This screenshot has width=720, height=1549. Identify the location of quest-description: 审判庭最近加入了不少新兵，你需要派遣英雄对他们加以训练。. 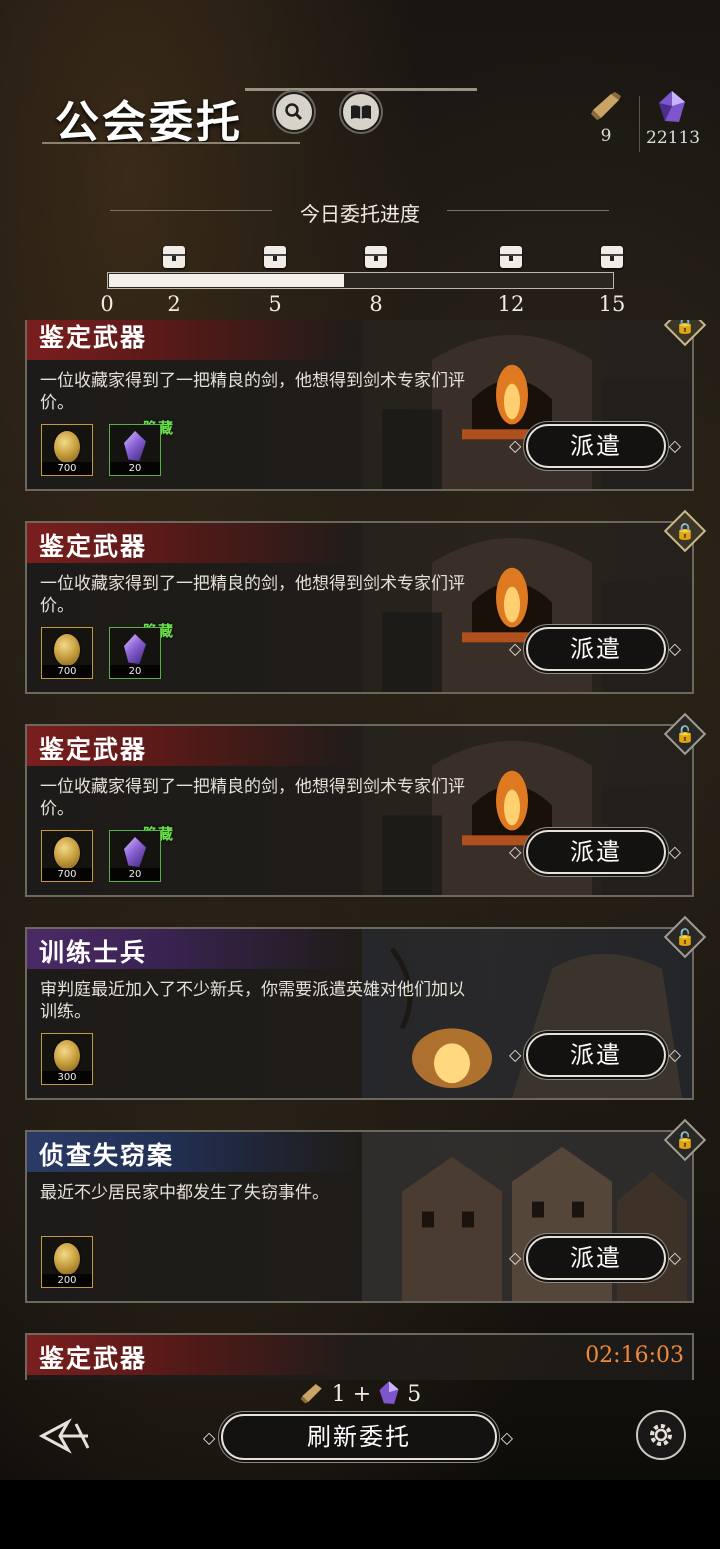
(252, 1001).